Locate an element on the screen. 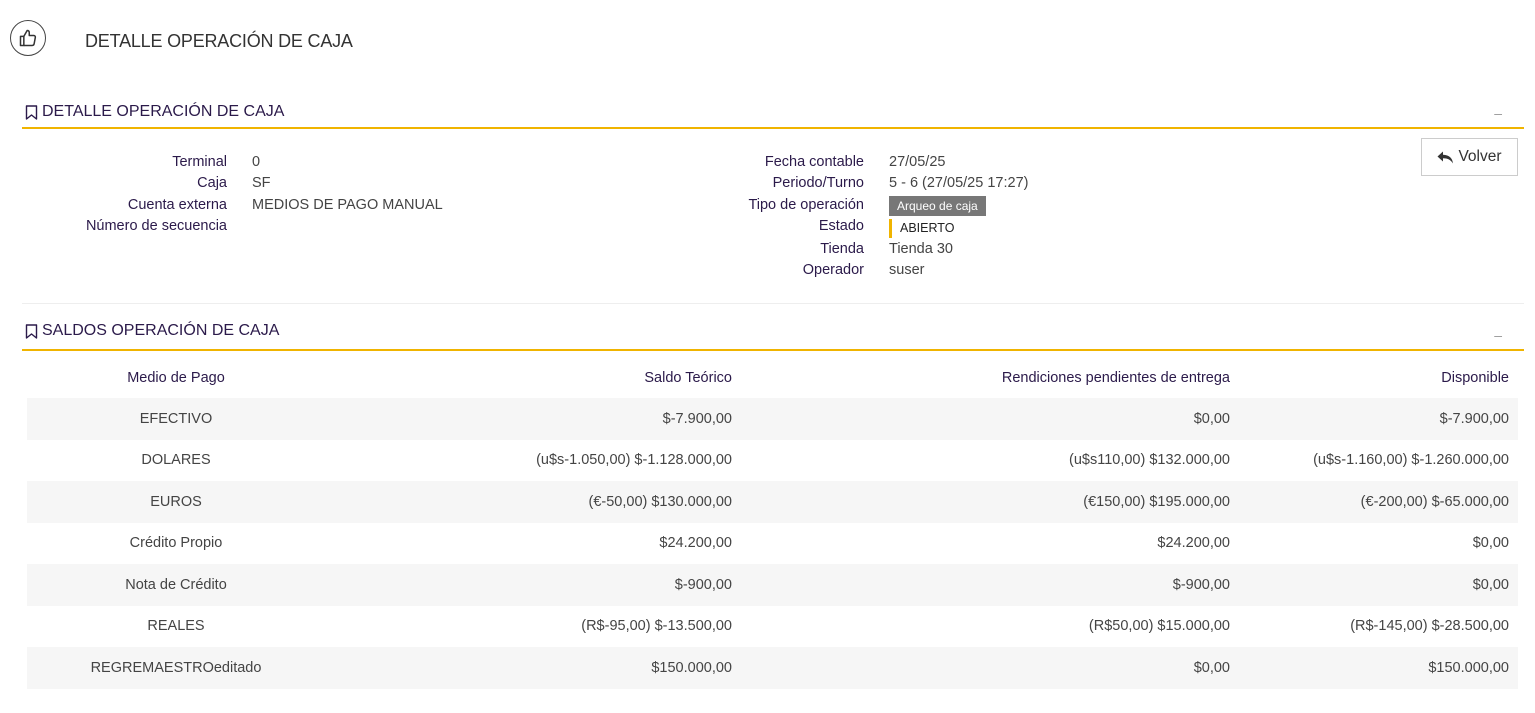  cell-saldo-teorico: (u$s-1.050,00) $-1.128.000,00 is located at coordinates (634, 460).